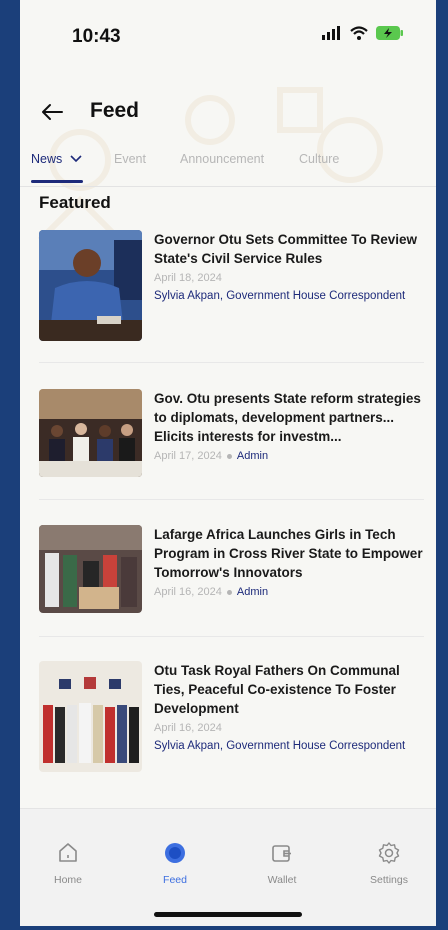 This screenshot has width=448, height=930. Describe the element at coordinates (319, 159) in the screenshot. I see `tab-culture: Culture` at that location.